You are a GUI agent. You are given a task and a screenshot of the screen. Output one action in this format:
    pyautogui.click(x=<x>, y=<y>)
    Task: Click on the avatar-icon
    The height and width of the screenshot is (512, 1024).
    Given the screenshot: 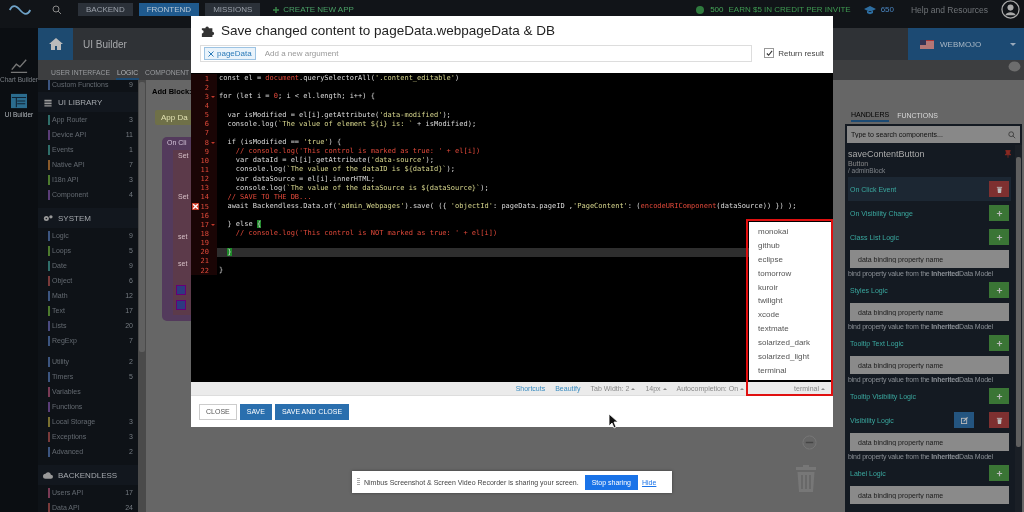 What is the action you would take?
    pyautogui.click(x=1010, y=9)
    